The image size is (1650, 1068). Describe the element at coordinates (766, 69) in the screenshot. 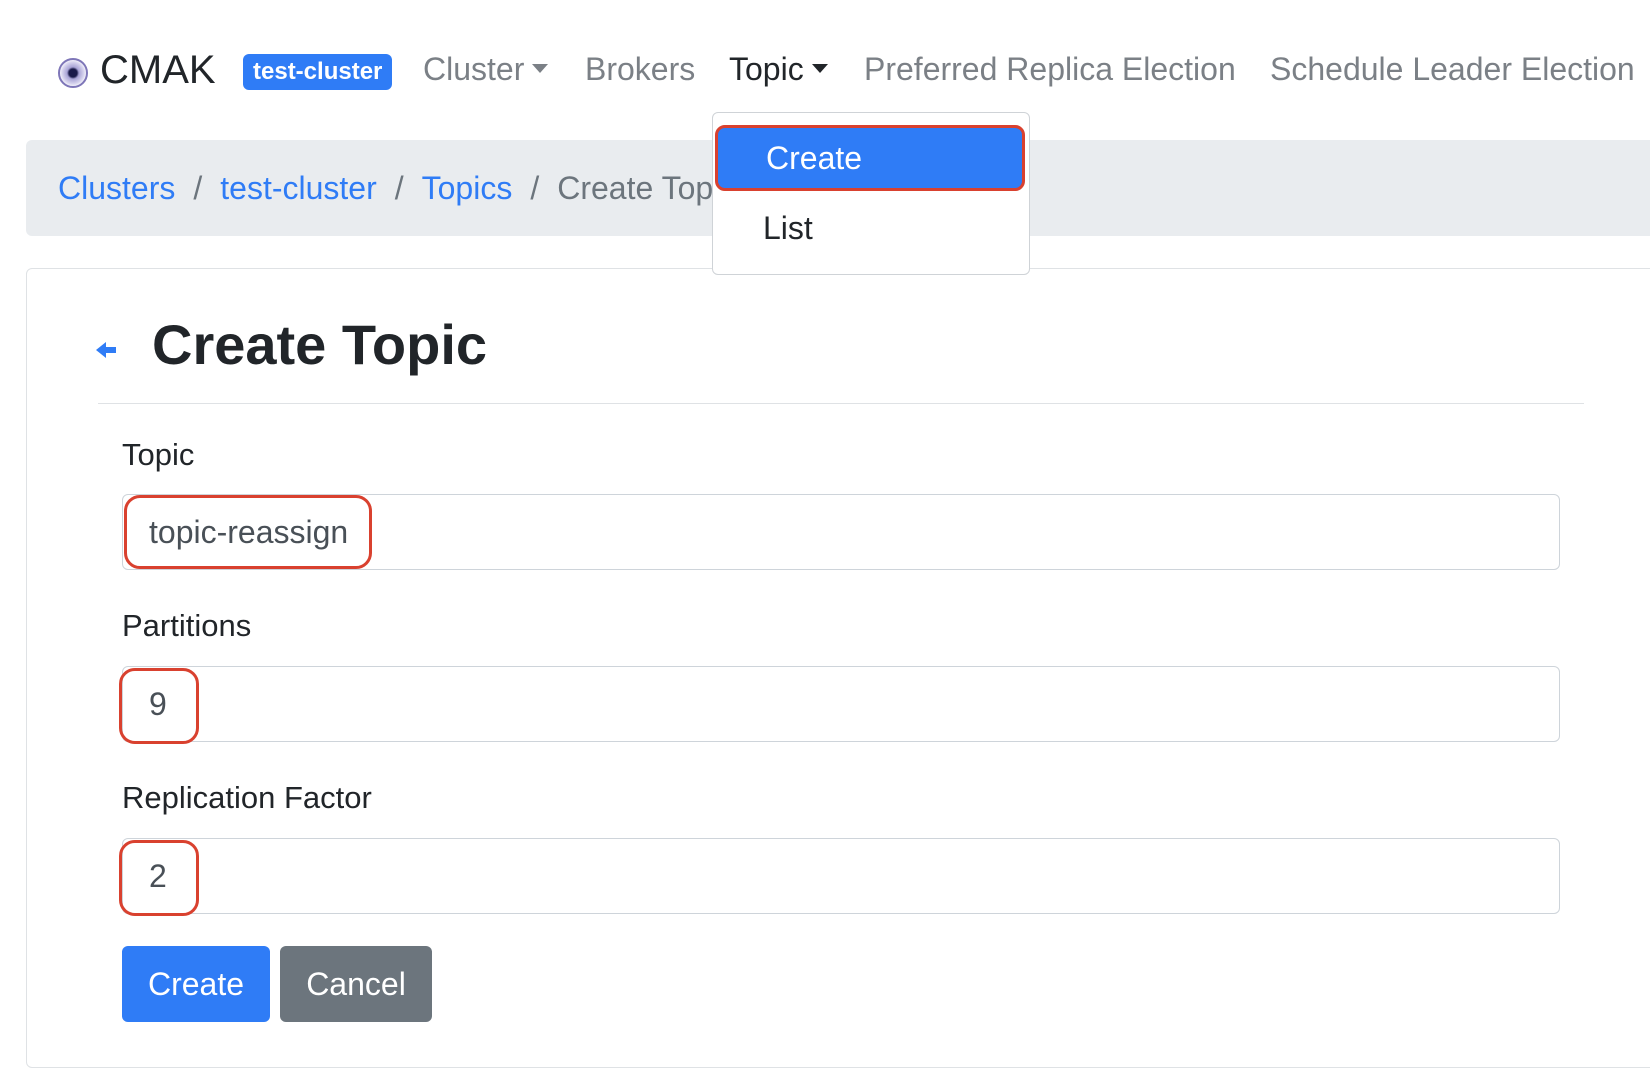

I see `nav-topic-label: Topic` at that location.